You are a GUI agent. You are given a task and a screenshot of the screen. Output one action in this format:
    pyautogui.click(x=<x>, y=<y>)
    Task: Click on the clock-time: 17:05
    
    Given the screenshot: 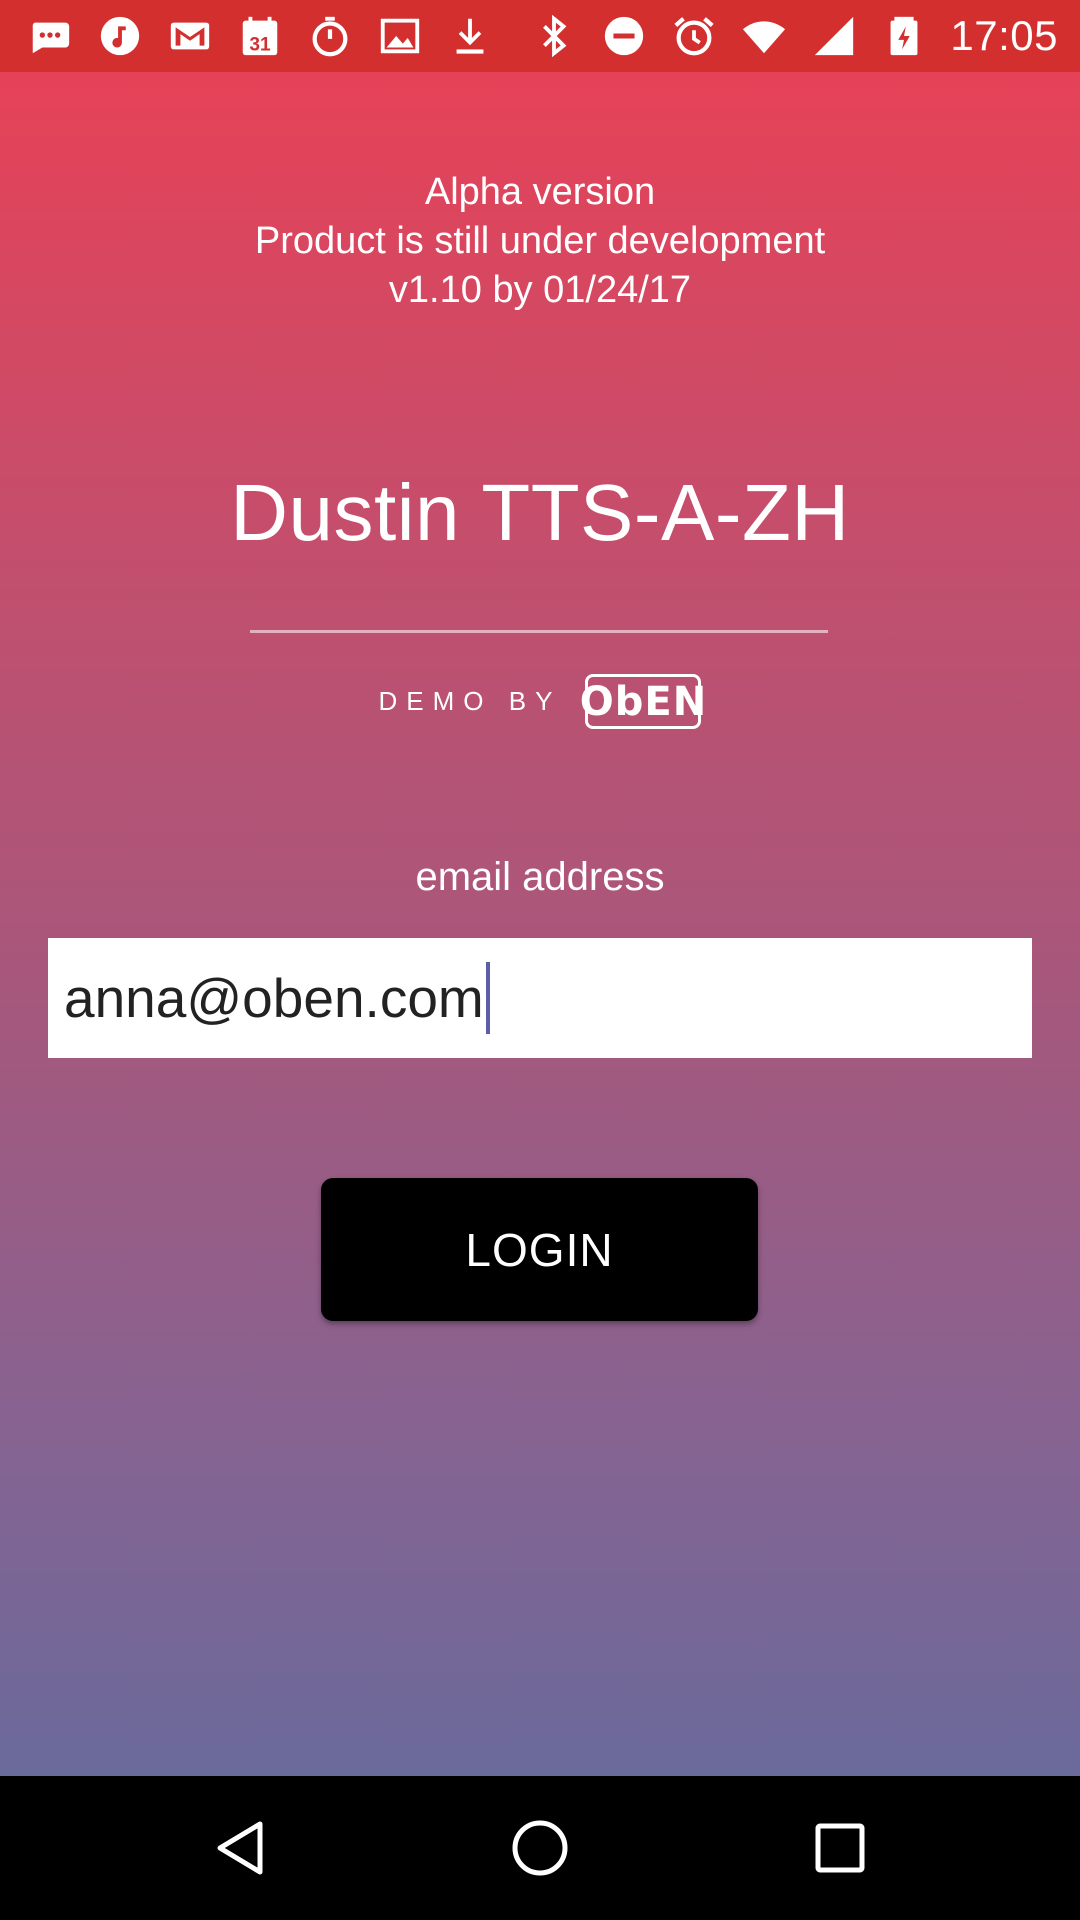 What is the action you would take?
    pyautogui.click(x=1004, y=35)
    